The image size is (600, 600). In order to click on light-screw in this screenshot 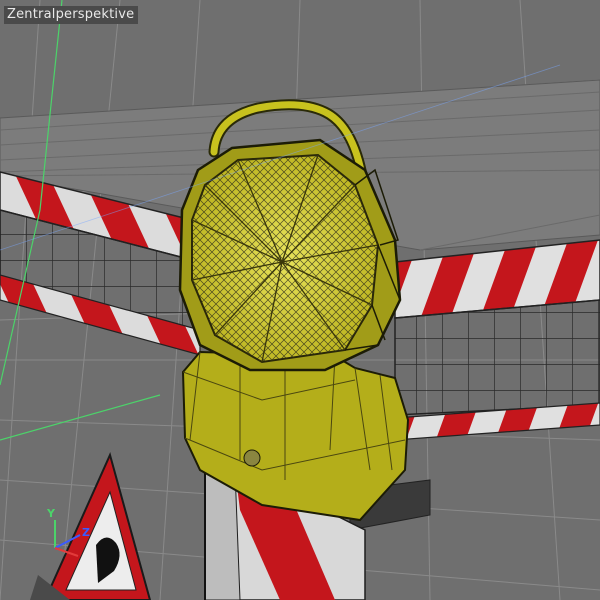, I will do `click(252, 458)`.